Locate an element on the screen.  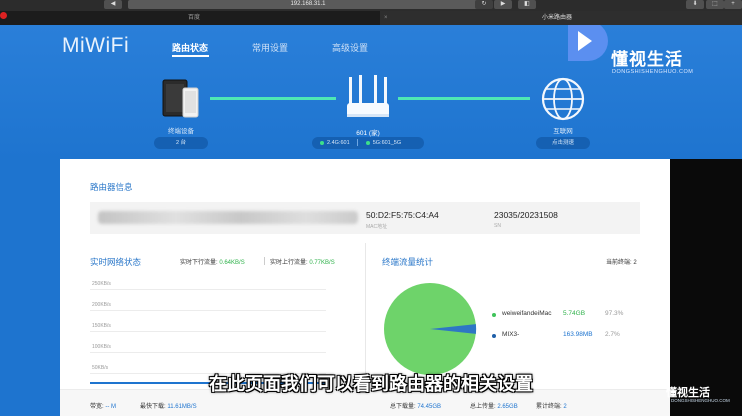
up-rate-value: 0.77KB/S is located at coordinates (322, 263).